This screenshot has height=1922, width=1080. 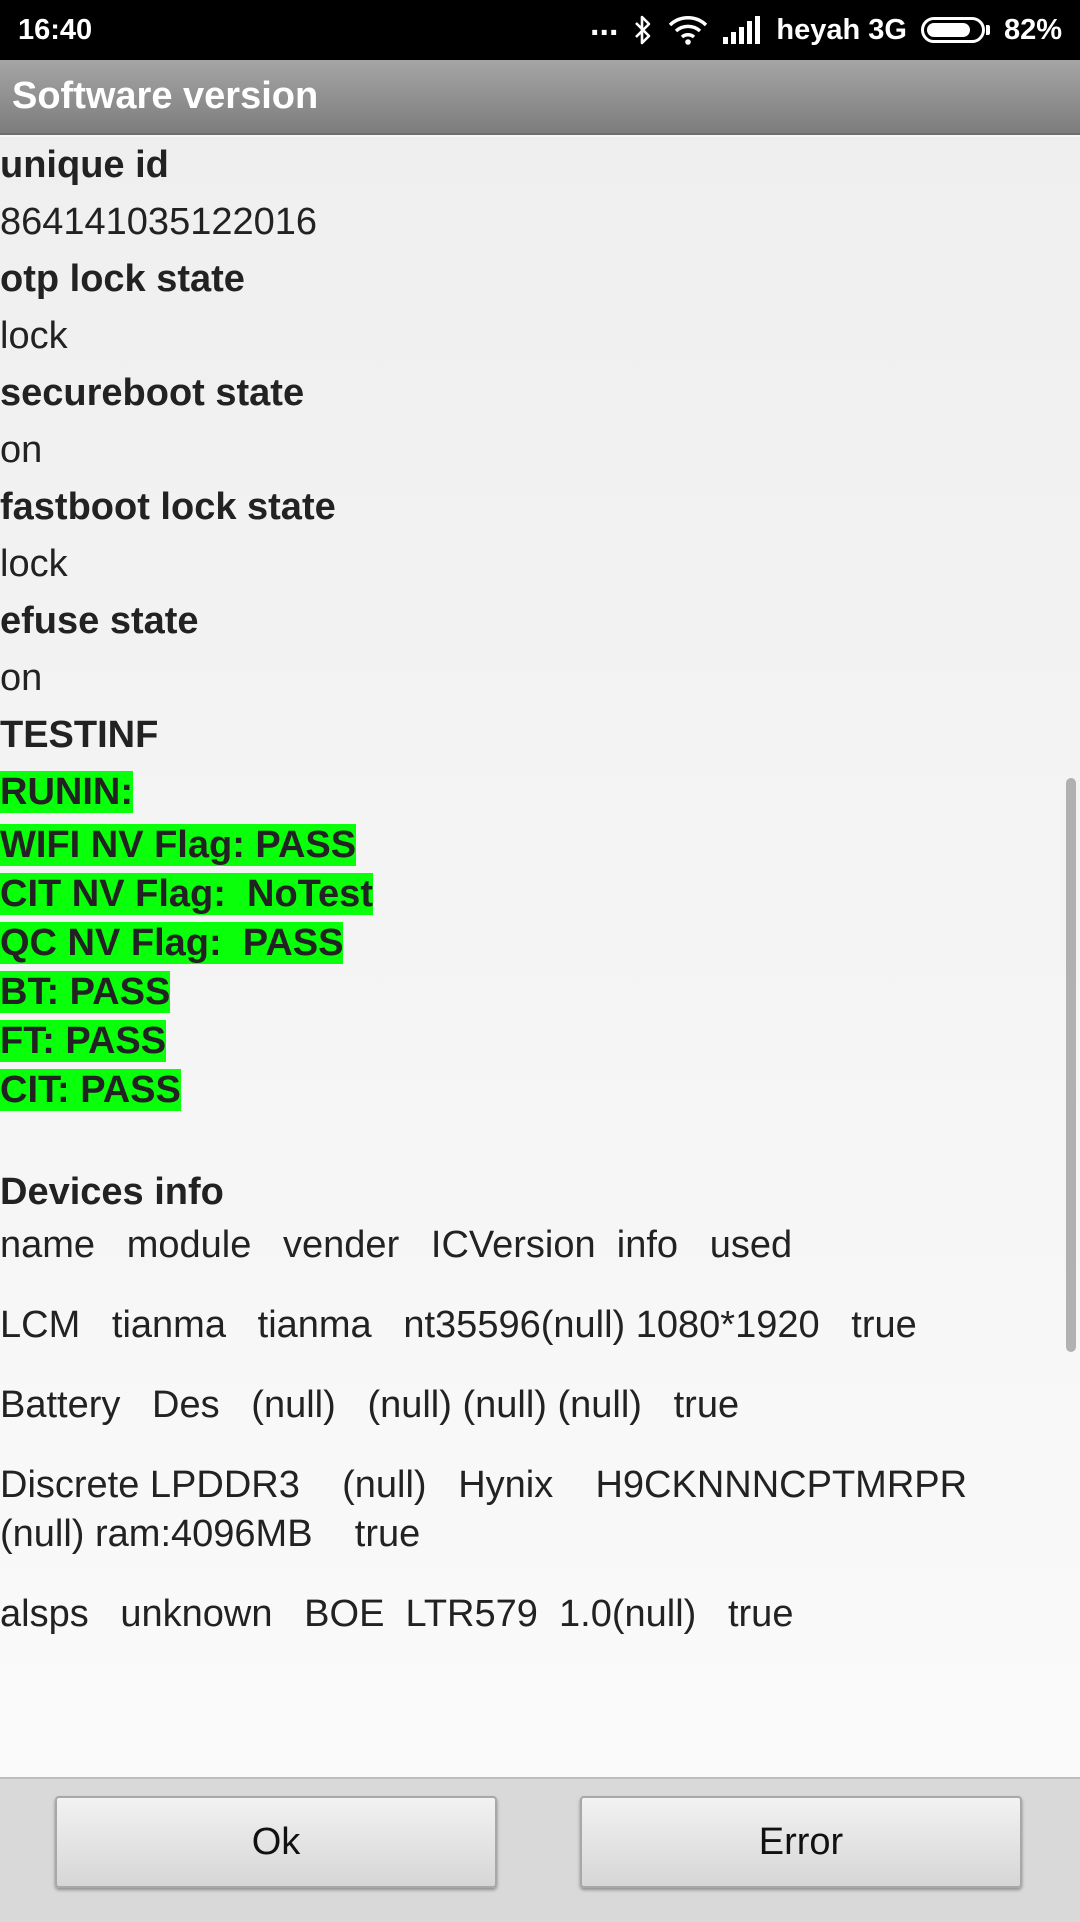 What do you see at coordinates (99, 621) in the screenshot?
I see `field-label: efuse state` at bounding box center [99, 621].